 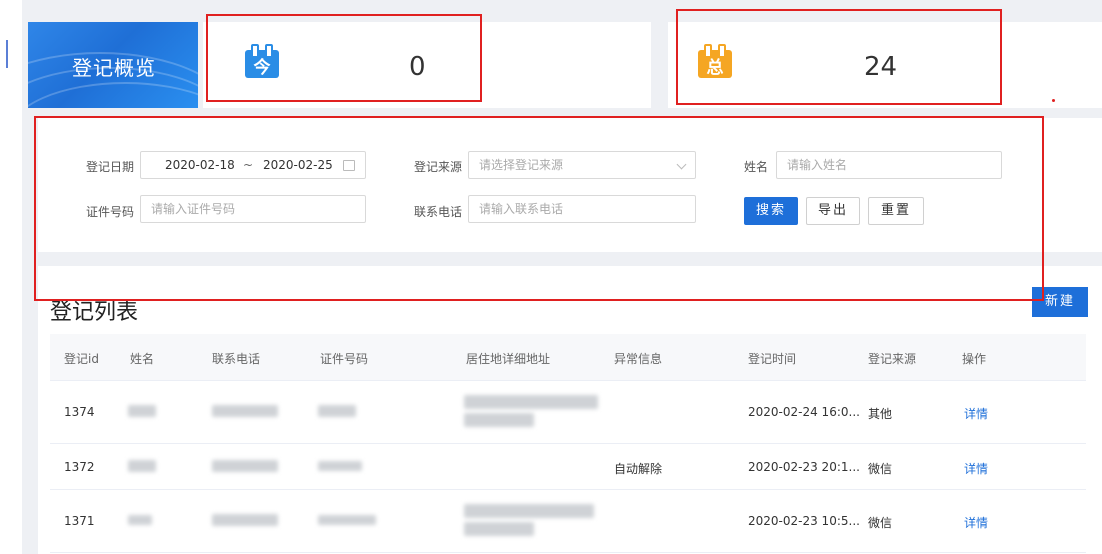 What do you see at coordinates (833, 211) in the screenshot?
I see `export-button: 导出` at bounding box center [833, 211].